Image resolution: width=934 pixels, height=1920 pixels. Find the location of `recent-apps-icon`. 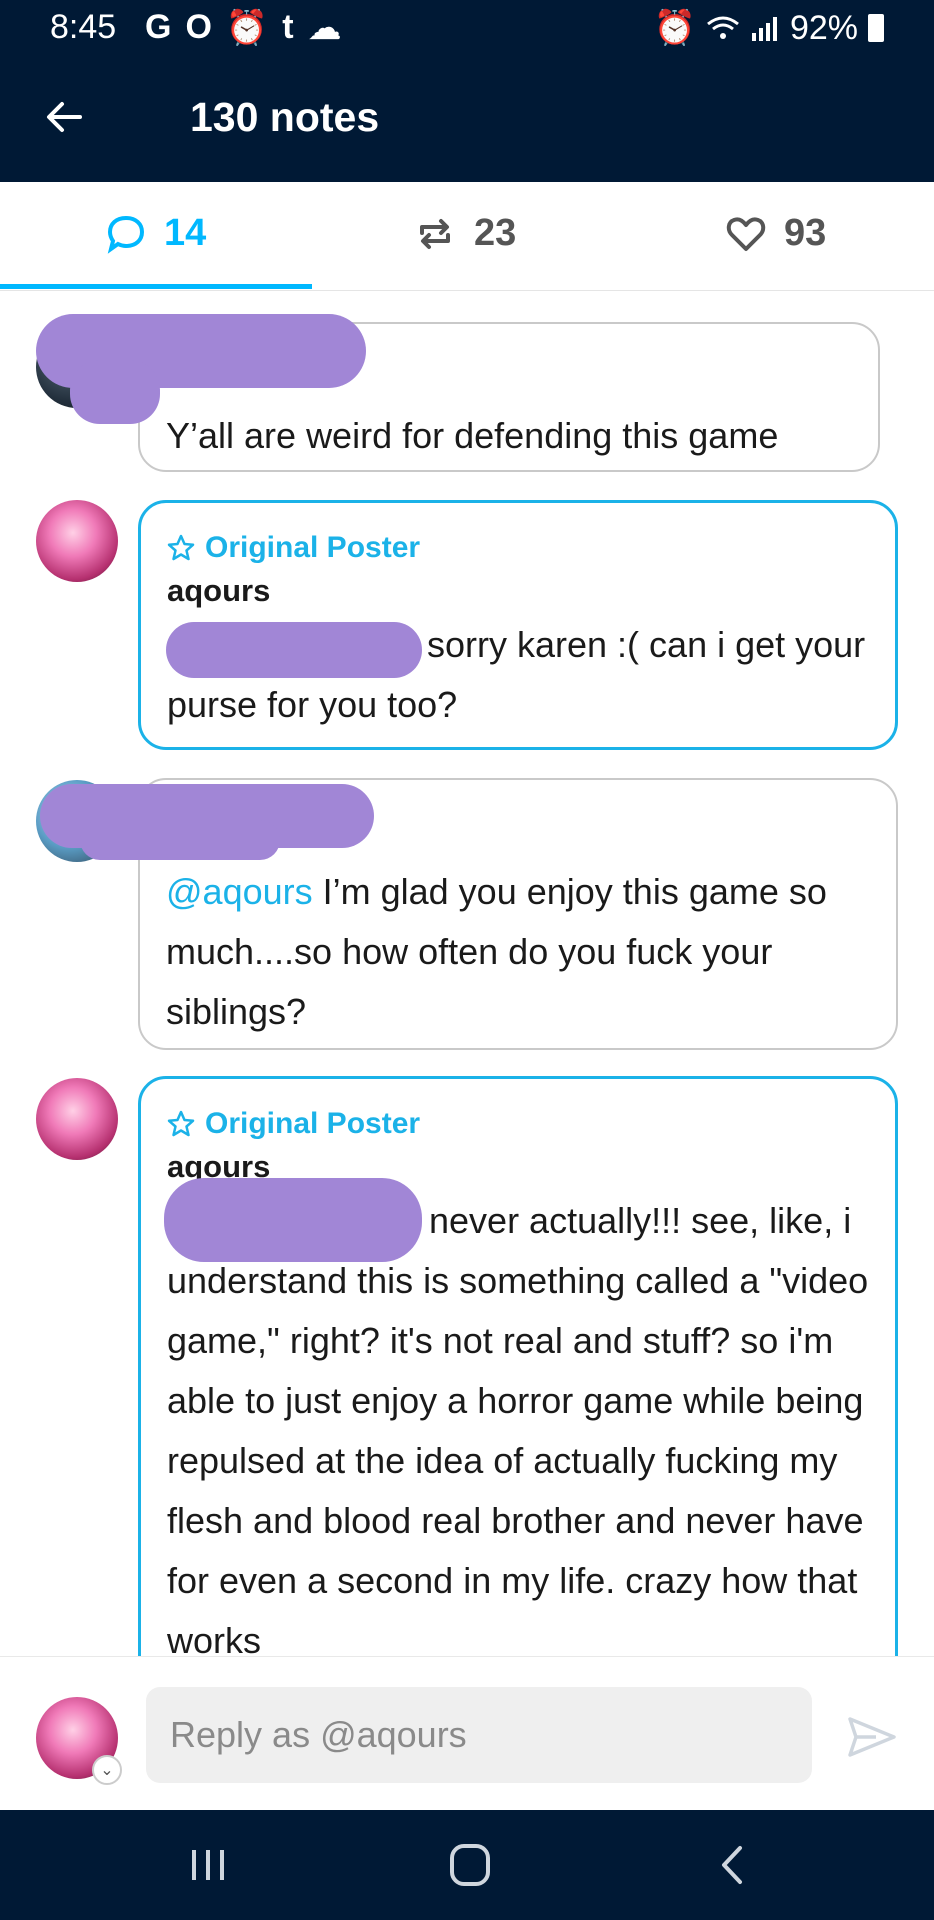

recent-apps-icon is located at coordinates (208, 1865).